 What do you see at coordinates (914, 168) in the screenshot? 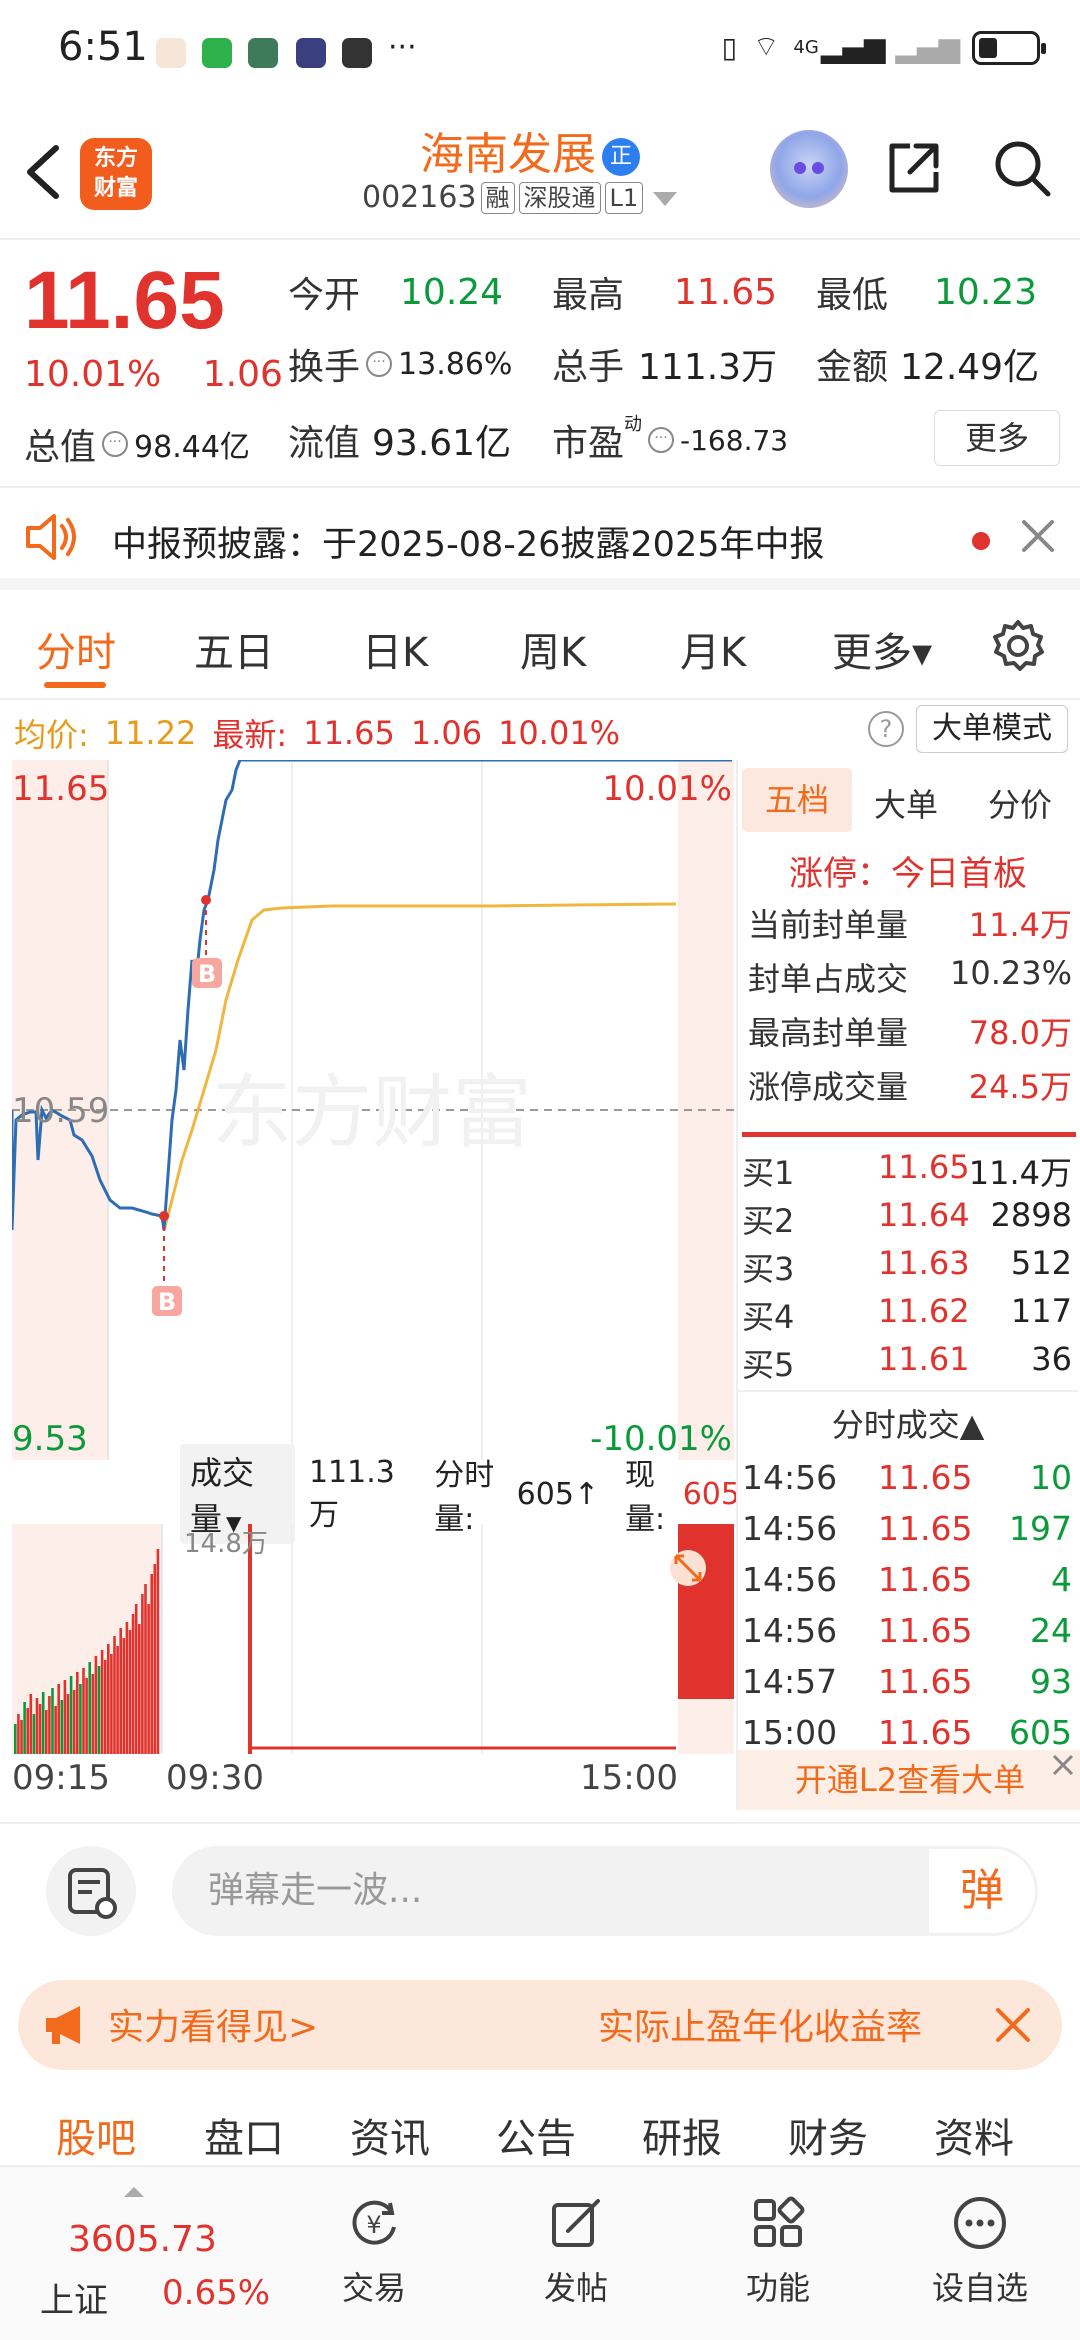
I see `share-icon` at bounding box center [914, 168].